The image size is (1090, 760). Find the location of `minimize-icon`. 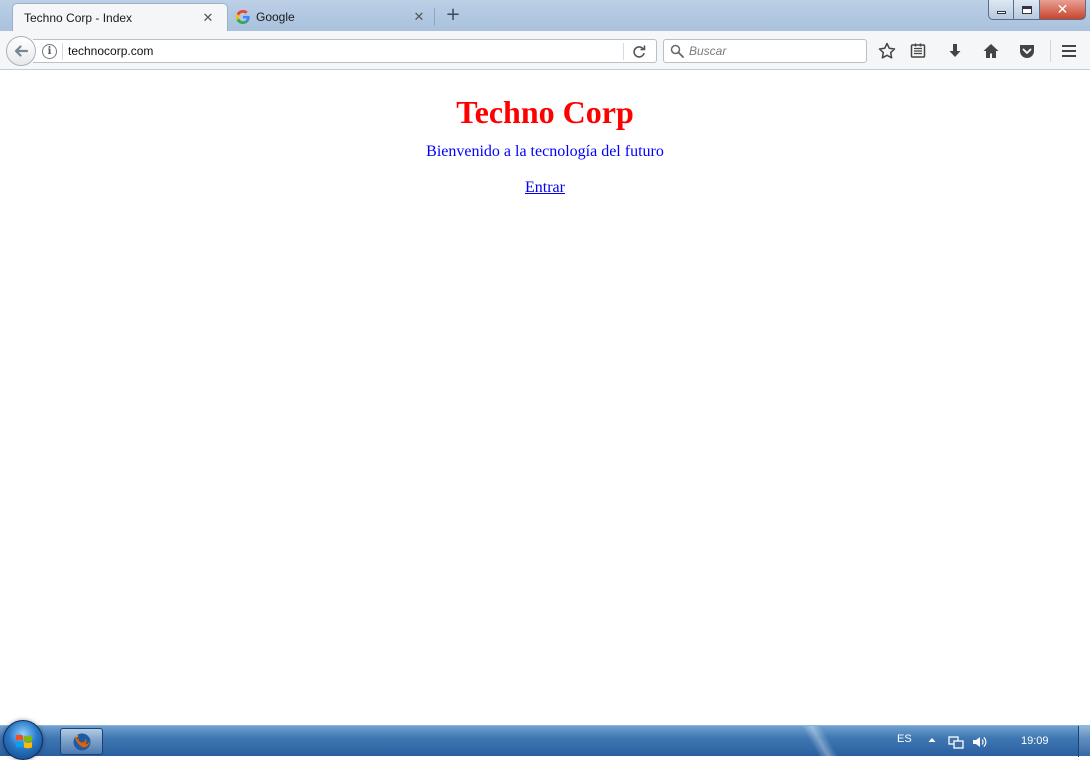

minimize-icon is located at coordinates (1001, 12).